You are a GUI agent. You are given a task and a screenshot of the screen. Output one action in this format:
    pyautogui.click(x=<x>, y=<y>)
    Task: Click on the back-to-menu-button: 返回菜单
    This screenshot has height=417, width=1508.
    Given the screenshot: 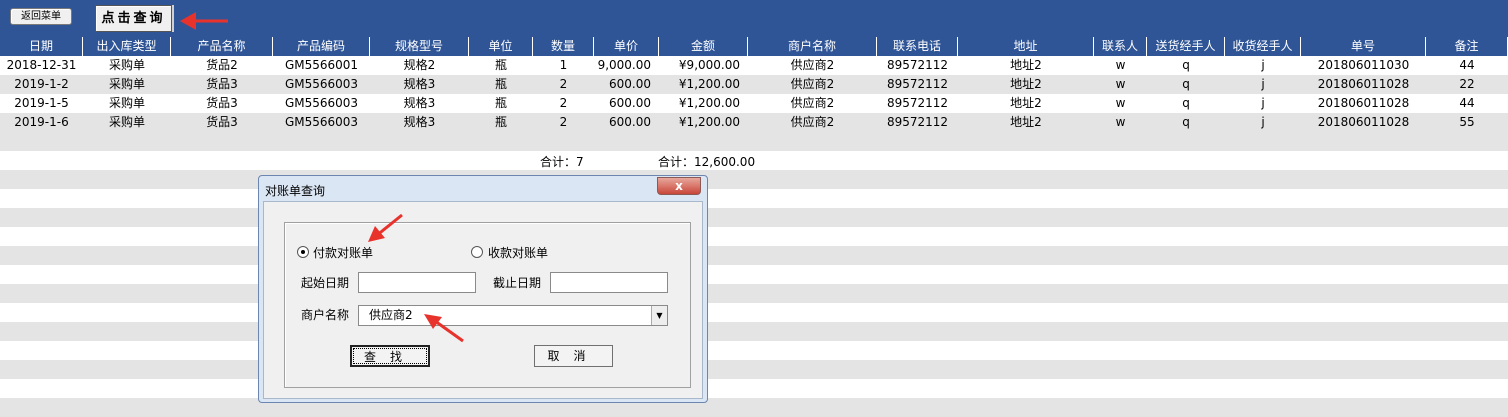 What is the action you would take?
    pyautogui.click(x=41, y=16)
    